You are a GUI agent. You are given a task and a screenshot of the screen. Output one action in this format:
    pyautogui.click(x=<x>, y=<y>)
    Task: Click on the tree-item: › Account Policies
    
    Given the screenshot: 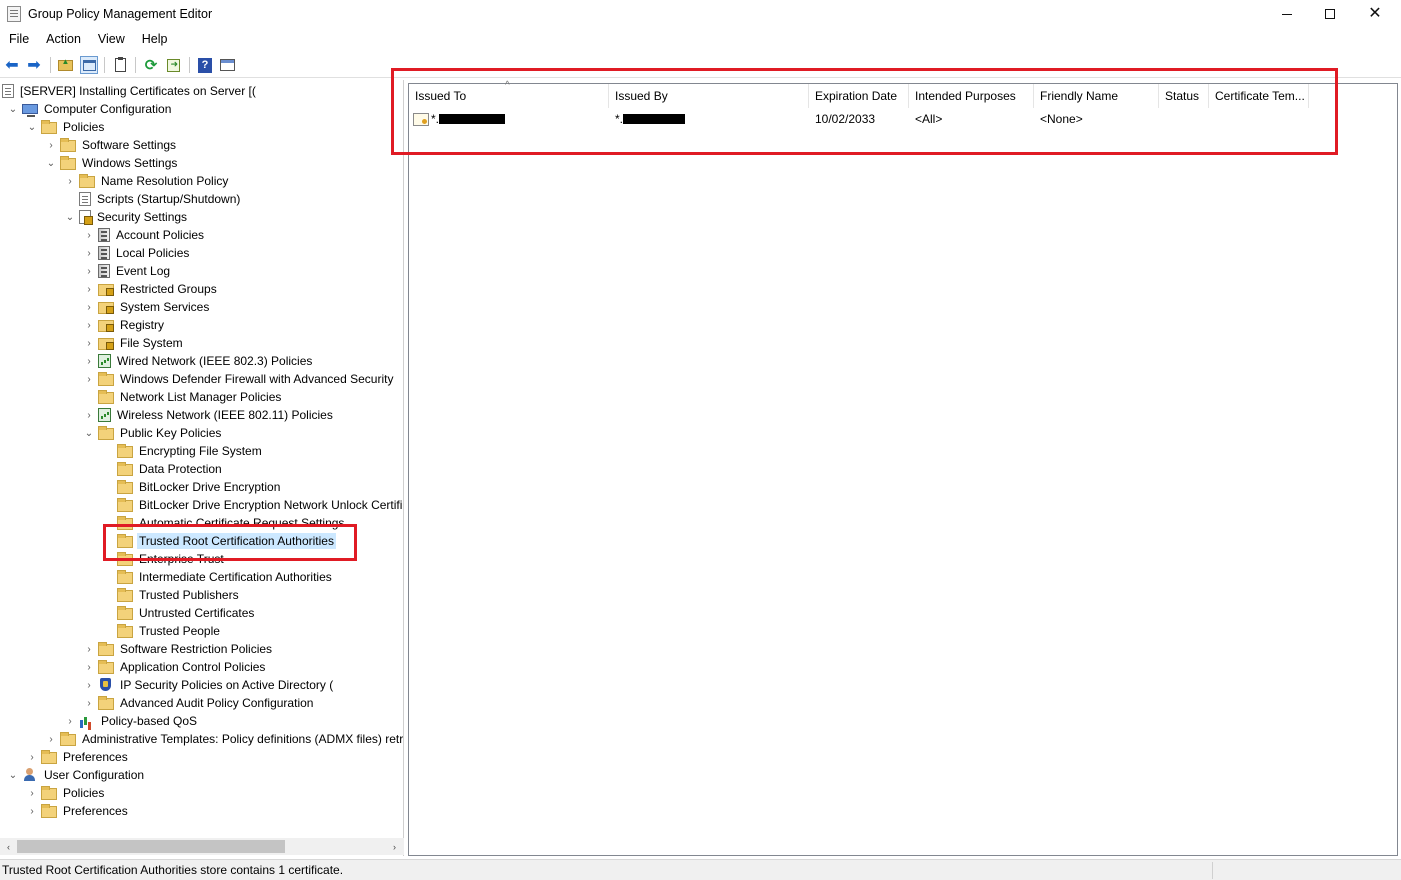 What is the action you would take?
    pyautogui.click(x=143, y=235)
    